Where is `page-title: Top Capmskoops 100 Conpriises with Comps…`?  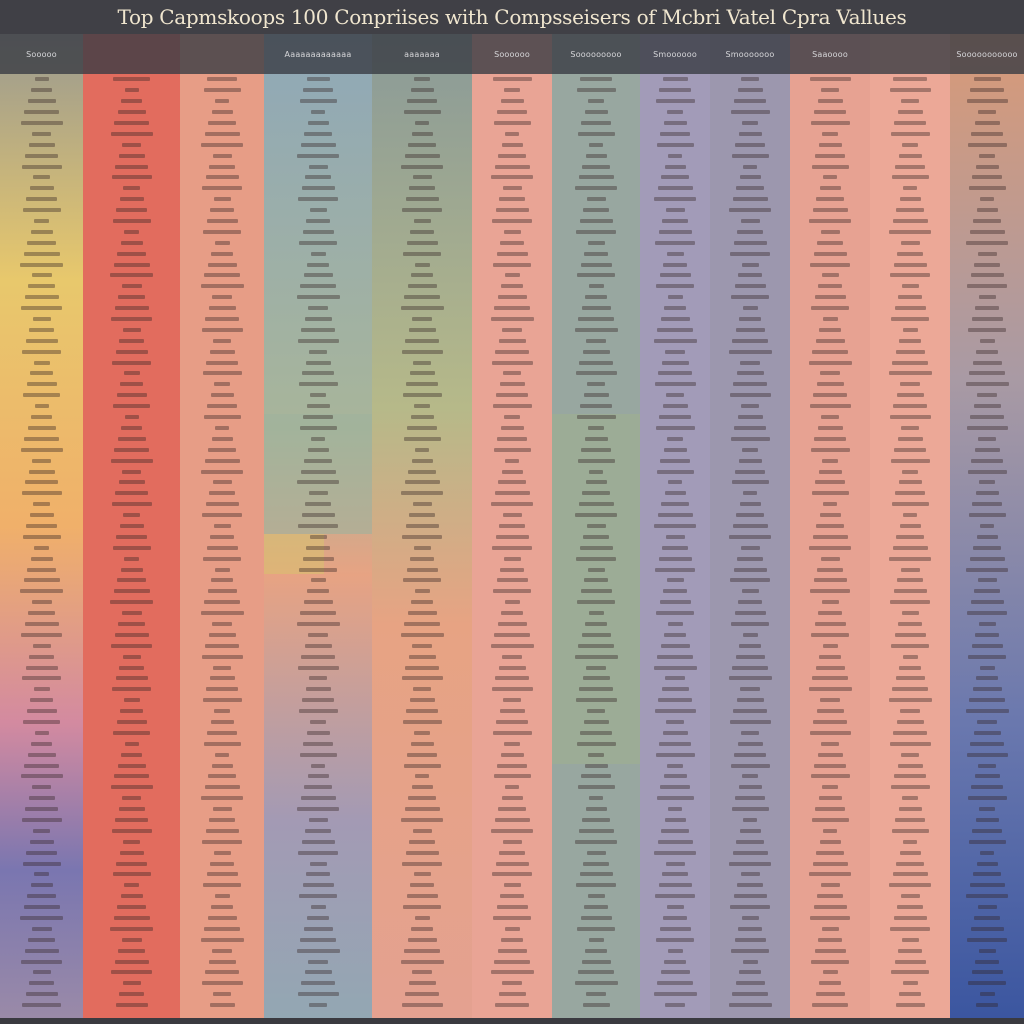 page-title: Top Capmskoops 100 Conpriises with Comps… is located at coordinates (512, 17).